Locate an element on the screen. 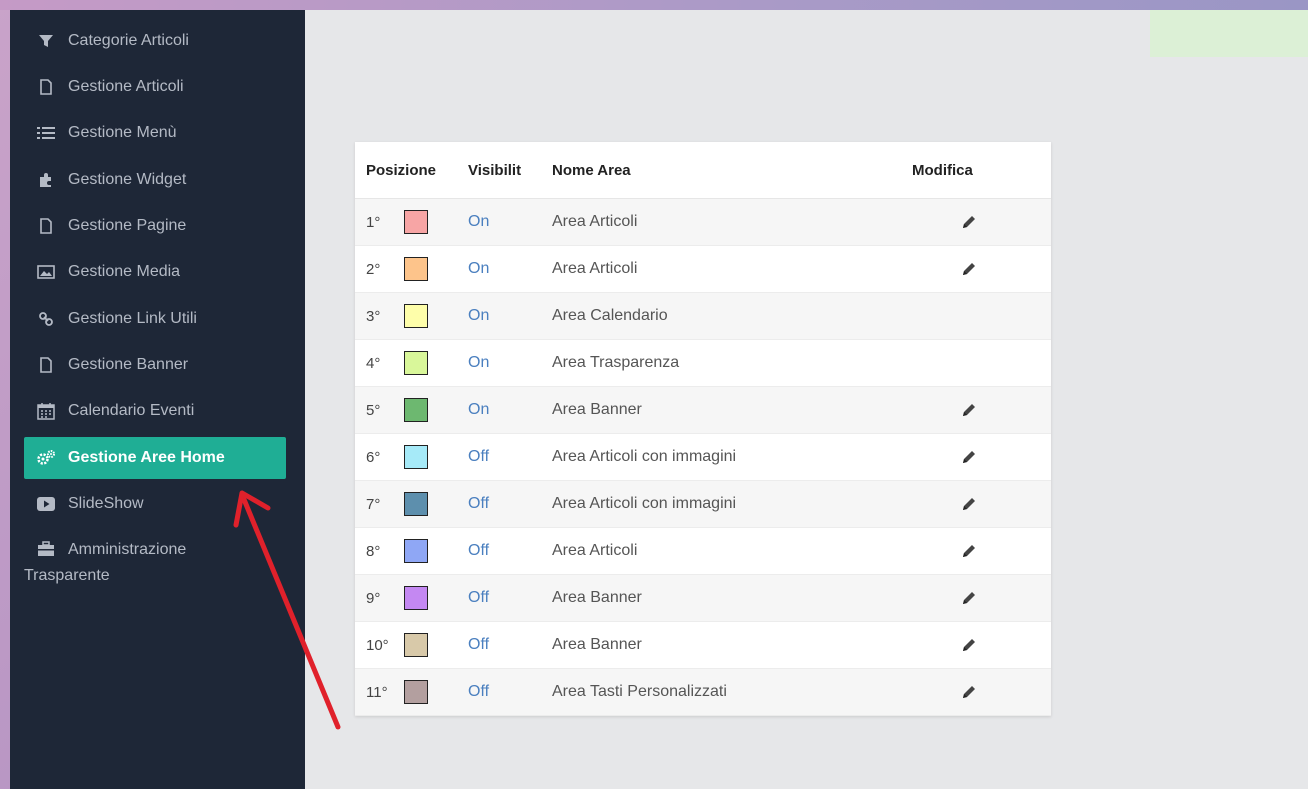 This screenshot has height=789, width=1308. cell-position: 9° is located at coordinates (411, 598).